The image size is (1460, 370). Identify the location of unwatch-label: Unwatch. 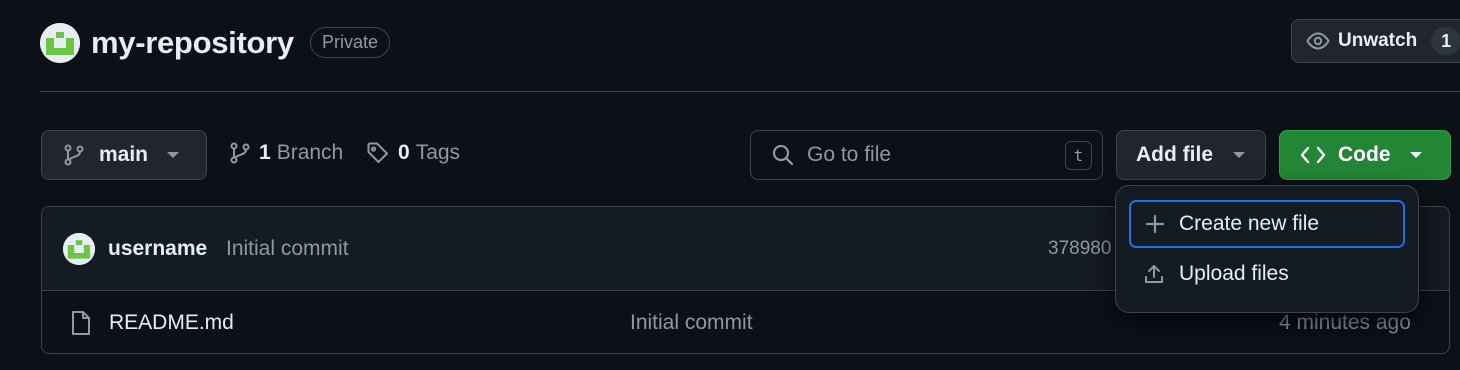
(1378, 40).